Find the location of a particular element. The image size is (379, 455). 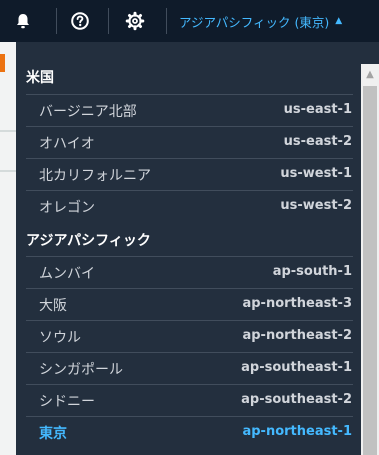

region-code: ap-southeast-1 is located at coordinates (296, 367).